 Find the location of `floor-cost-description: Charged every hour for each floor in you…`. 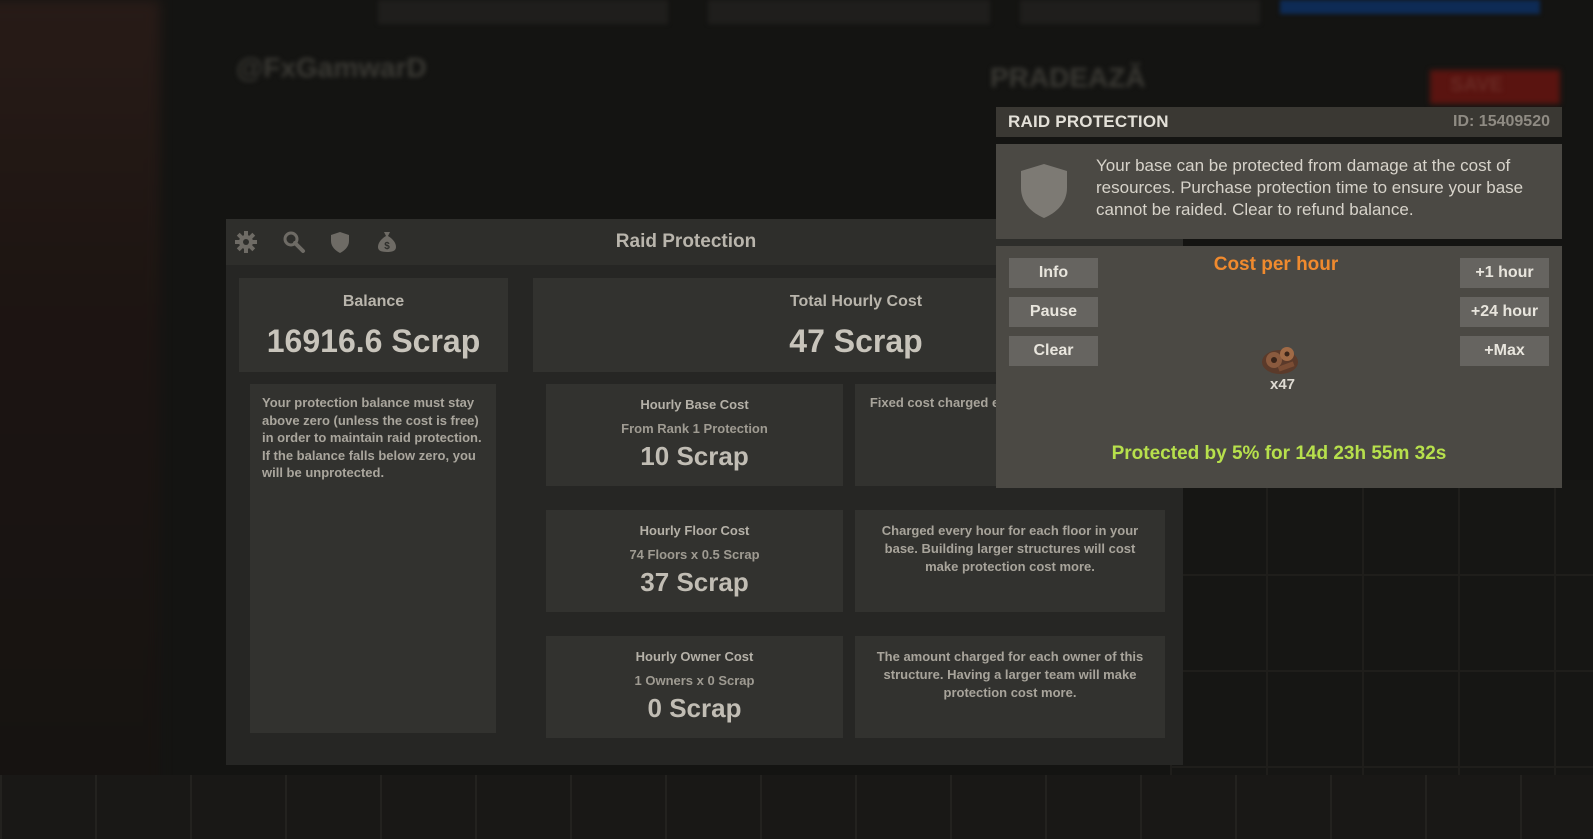

floor-cost-description: Charged every hour for each floor in you… is located at coordinates (1010, 548).